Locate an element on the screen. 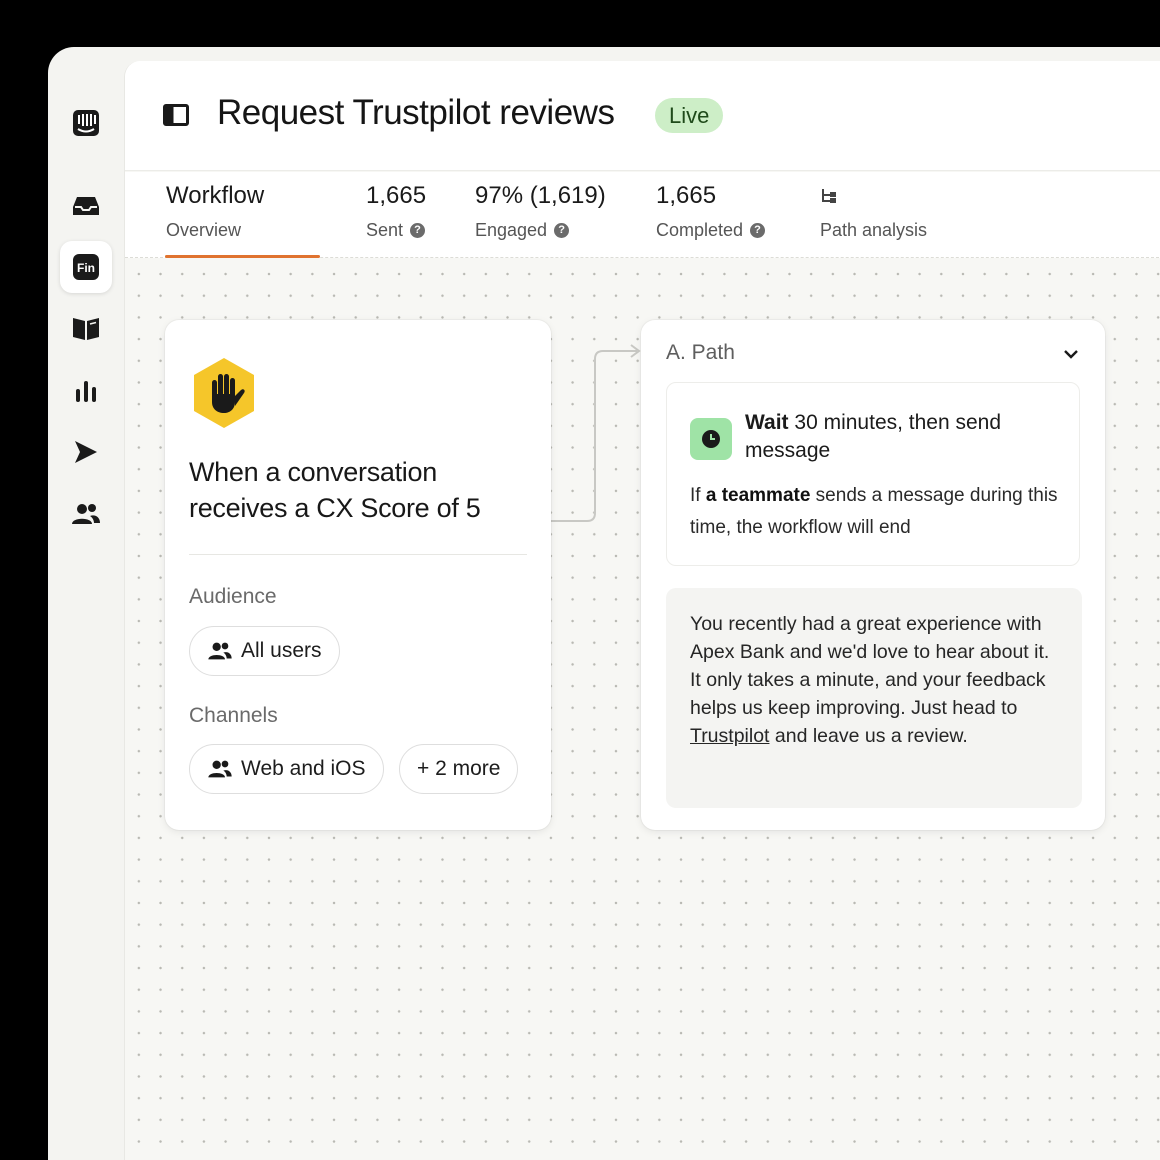 The image size is (1160, 1160). stat-completed: 1,665 Completed? is located at coordinates (711, 211).